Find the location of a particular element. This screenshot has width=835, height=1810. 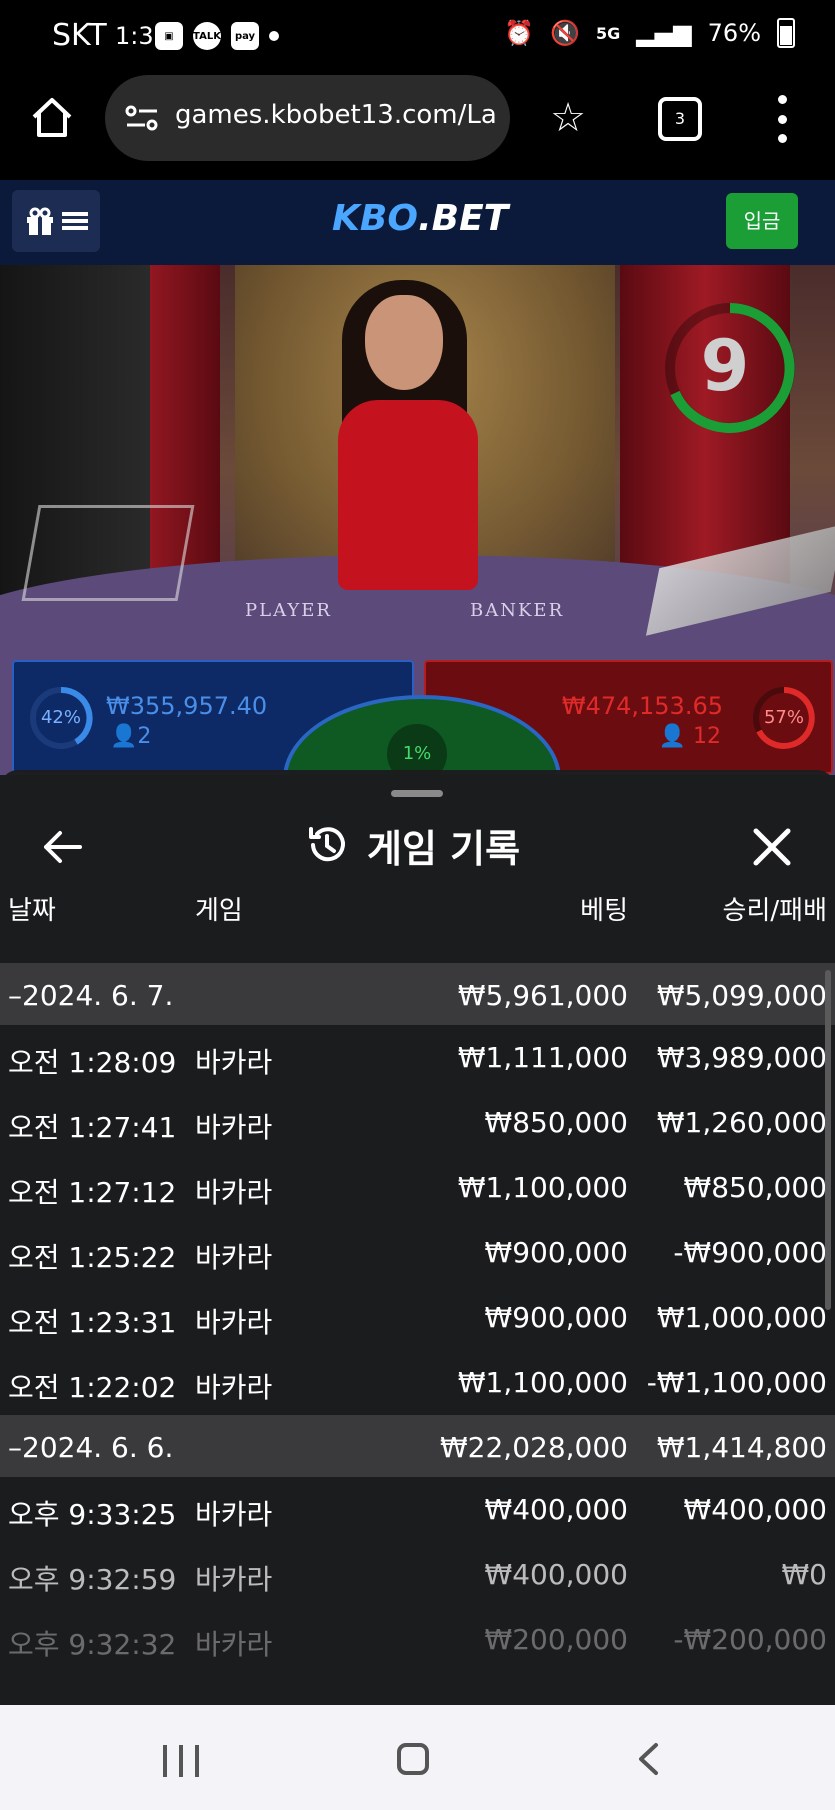

signal-icon: ▂▄▆ is located at coordinates (664, 33).